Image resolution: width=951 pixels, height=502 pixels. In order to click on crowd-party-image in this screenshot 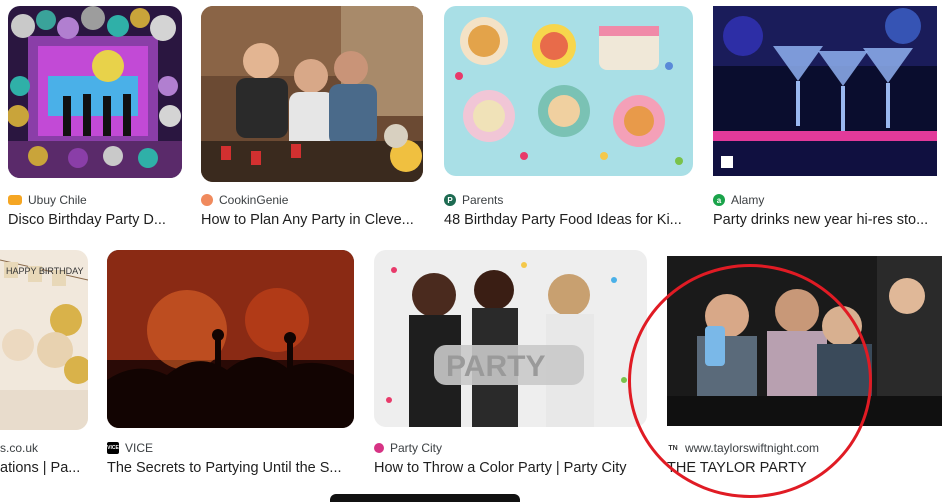, I will do `click(230, 339)`.